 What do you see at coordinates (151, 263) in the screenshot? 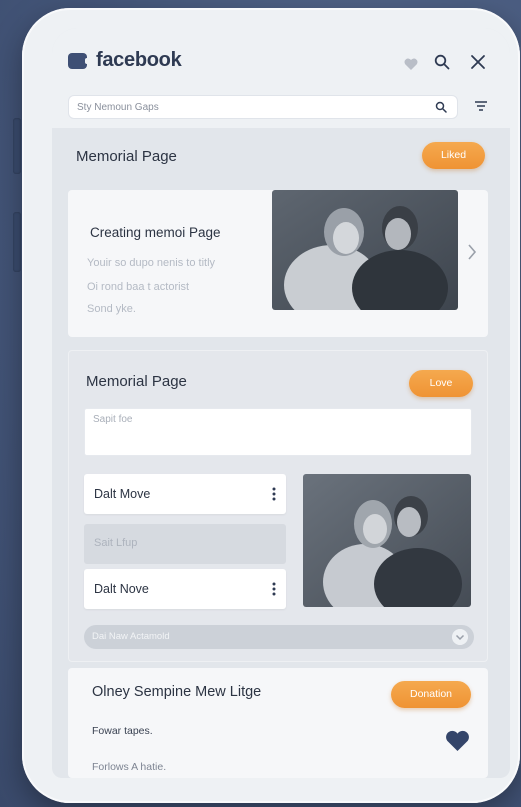
I see `card-description-line: Youir so dupo nenis to titly` at bounding box center [151, 263].